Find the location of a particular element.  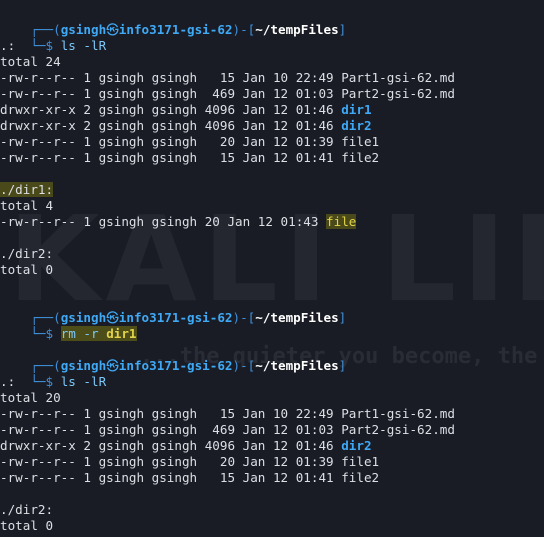

highlighted-file-name: file is located at coordinates (341, 221).